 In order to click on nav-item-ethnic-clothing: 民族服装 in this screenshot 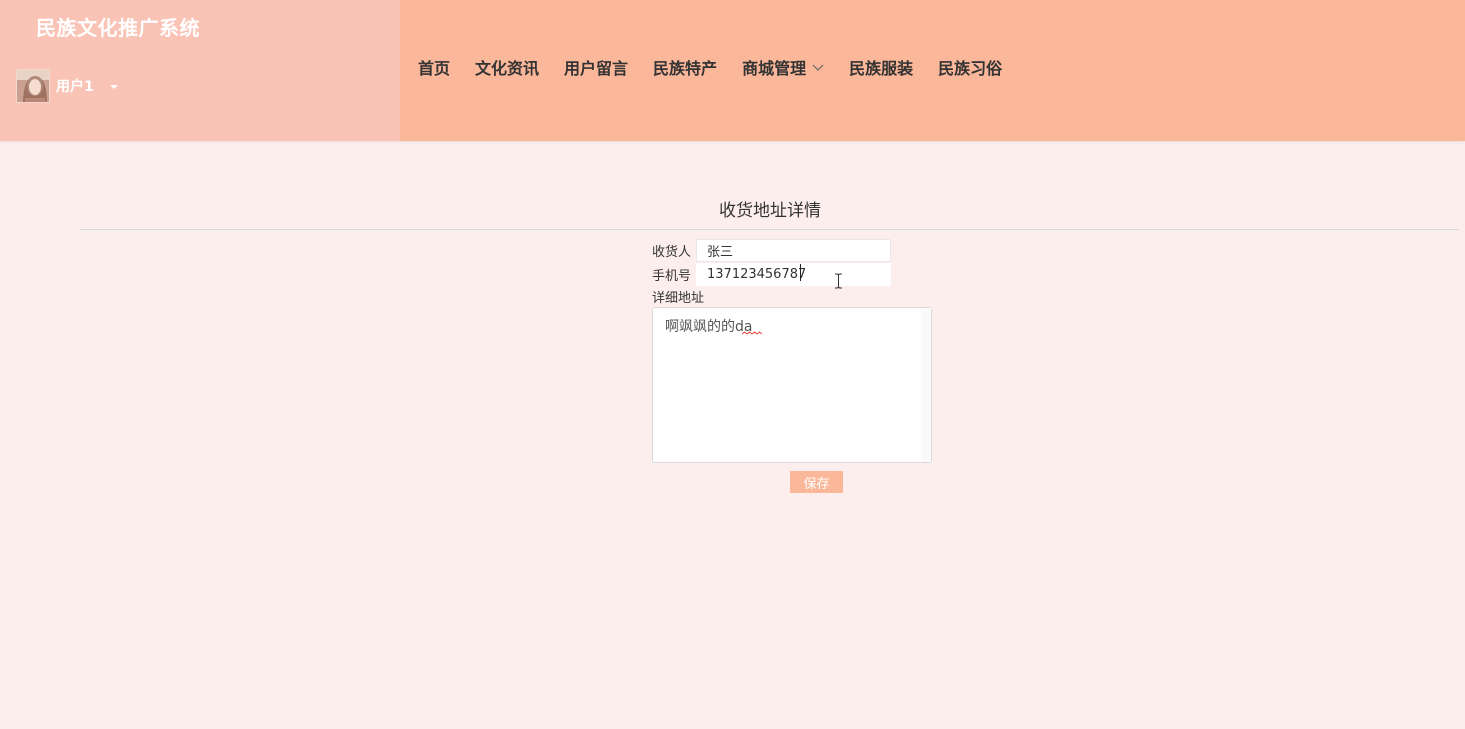, I will do `click(881, 67)`.